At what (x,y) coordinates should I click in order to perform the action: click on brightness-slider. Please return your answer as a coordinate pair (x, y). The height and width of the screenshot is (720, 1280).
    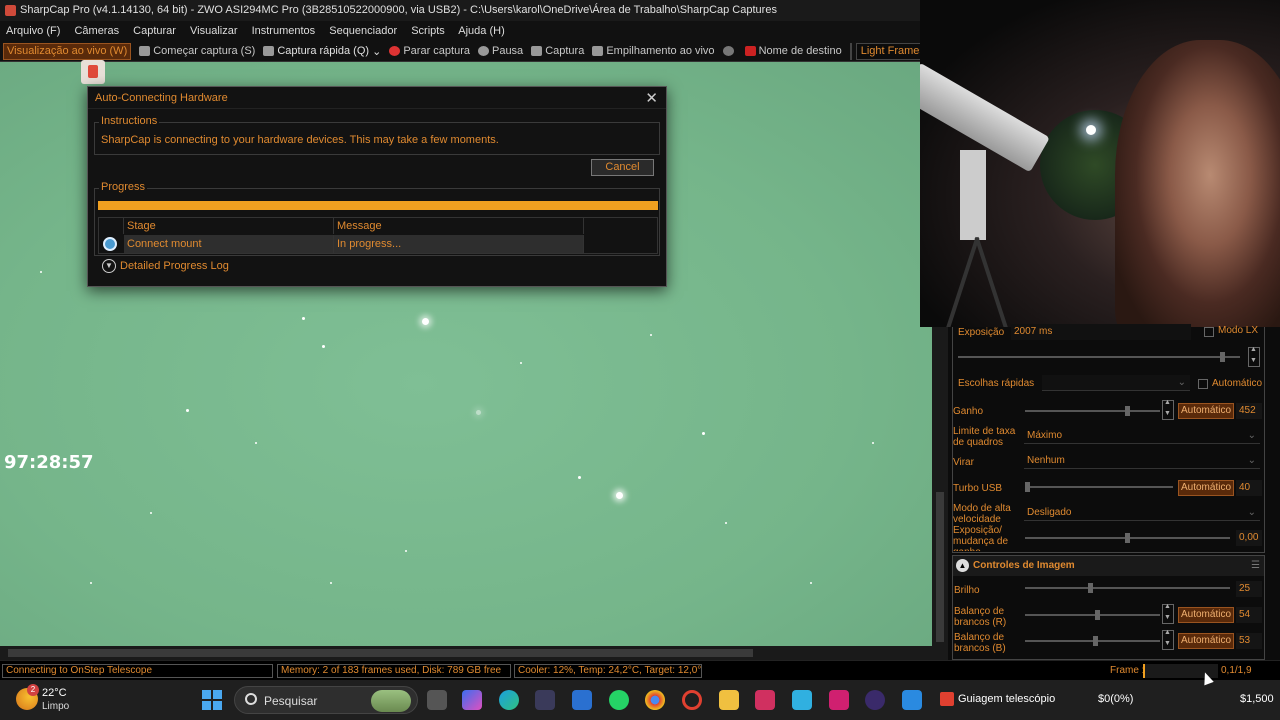
    Looking at the image, I should click on (1127, 588).